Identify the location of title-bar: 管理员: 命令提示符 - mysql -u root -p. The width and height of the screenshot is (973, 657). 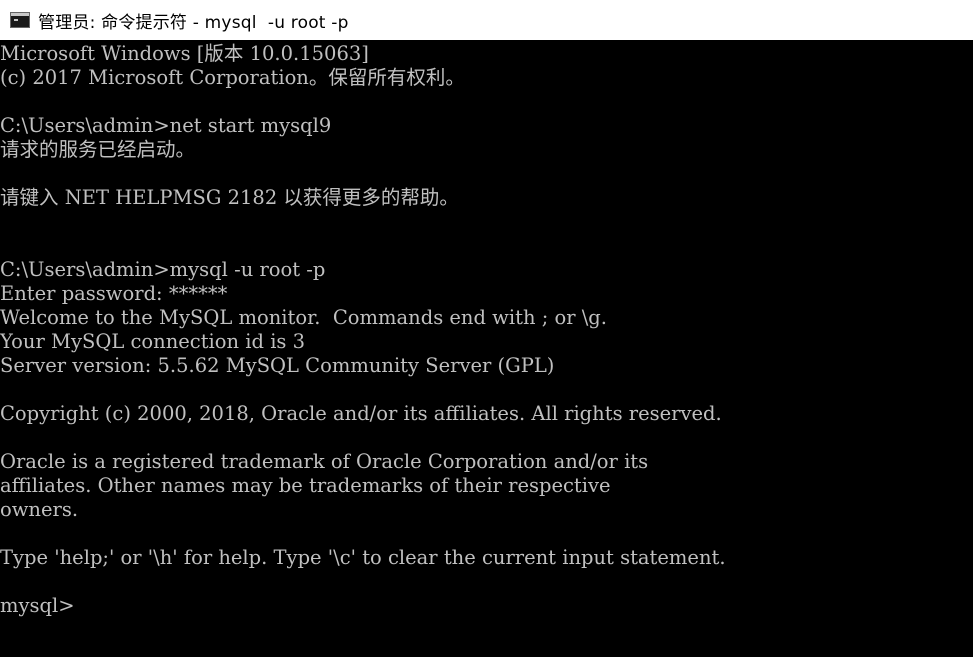
(486, 20).